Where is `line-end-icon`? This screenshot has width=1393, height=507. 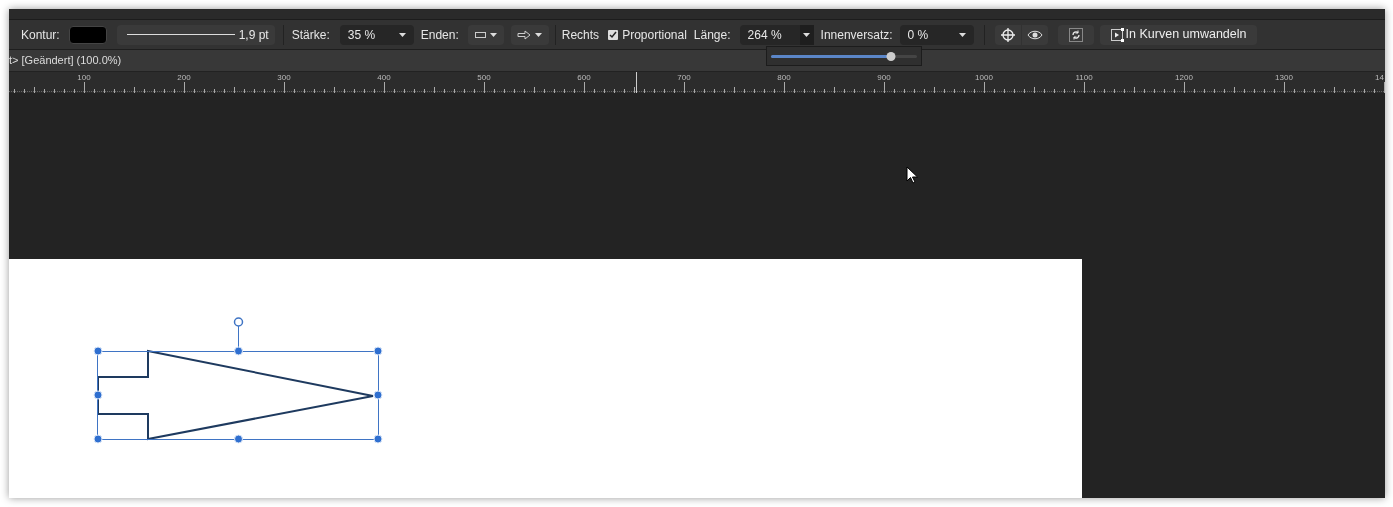 line-end-icon is located at coordinates (480, 34).